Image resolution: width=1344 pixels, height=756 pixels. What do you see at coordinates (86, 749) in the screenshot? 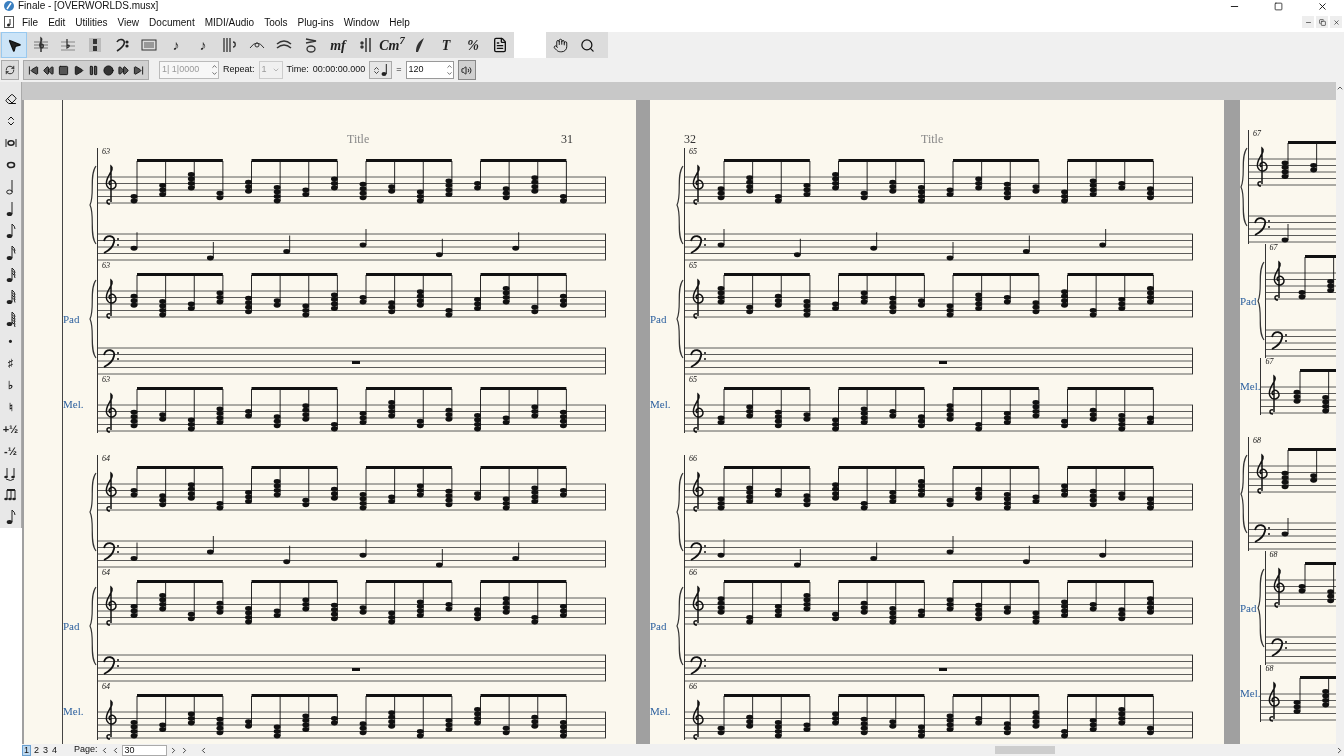
I see `page-label: Page:` at bounding box center [86, 749].